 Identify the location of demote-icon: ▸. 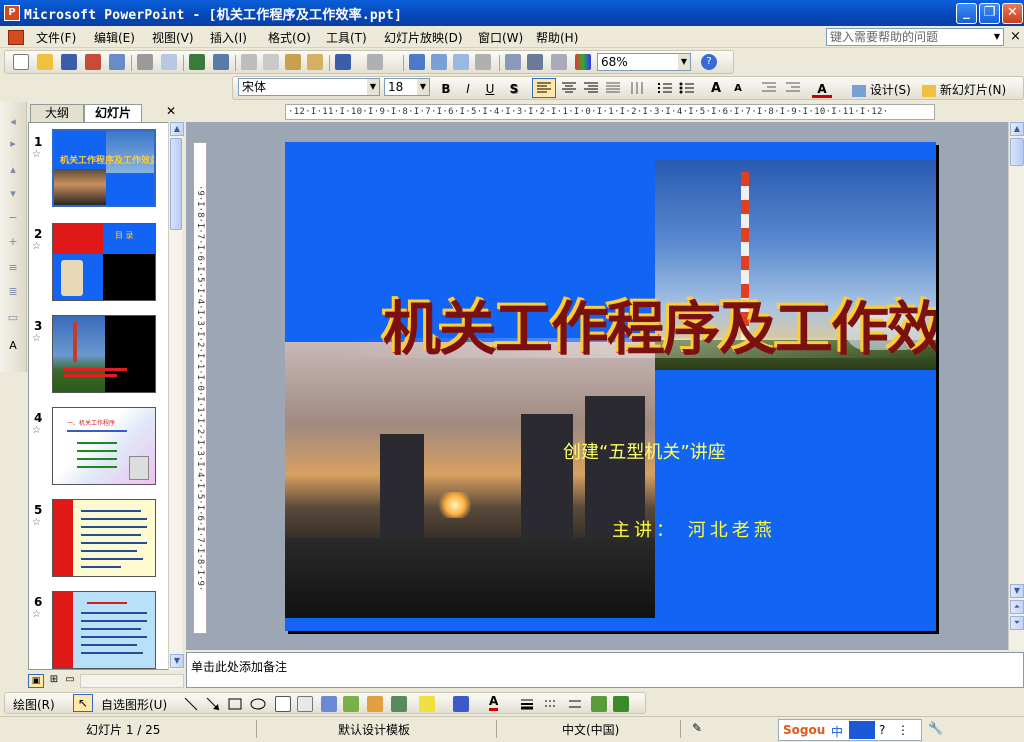
(13, 144).